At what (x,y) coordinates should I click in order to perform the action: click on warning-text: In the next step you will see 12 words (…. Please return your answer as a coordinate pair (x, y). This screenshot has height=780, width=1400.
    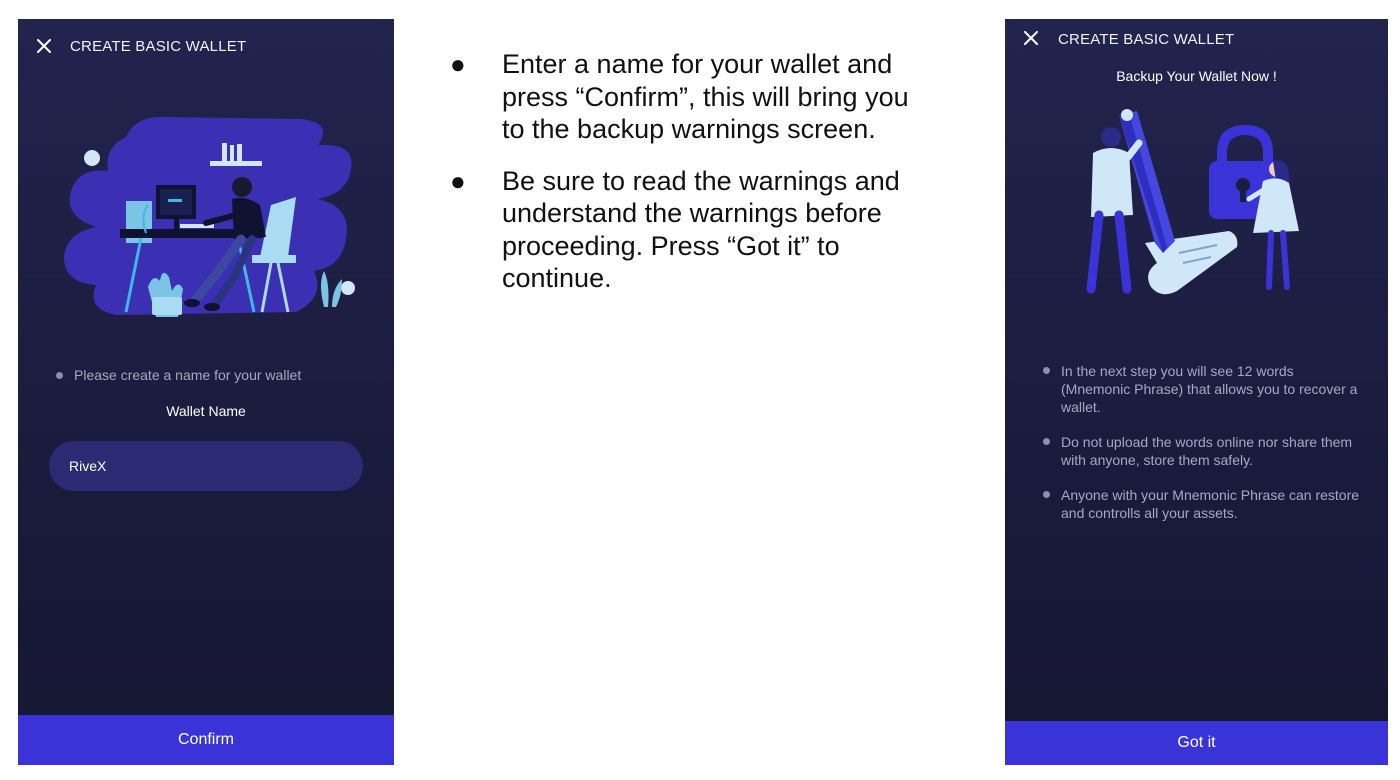
    Looking at the image, I should click on (1209, 389).